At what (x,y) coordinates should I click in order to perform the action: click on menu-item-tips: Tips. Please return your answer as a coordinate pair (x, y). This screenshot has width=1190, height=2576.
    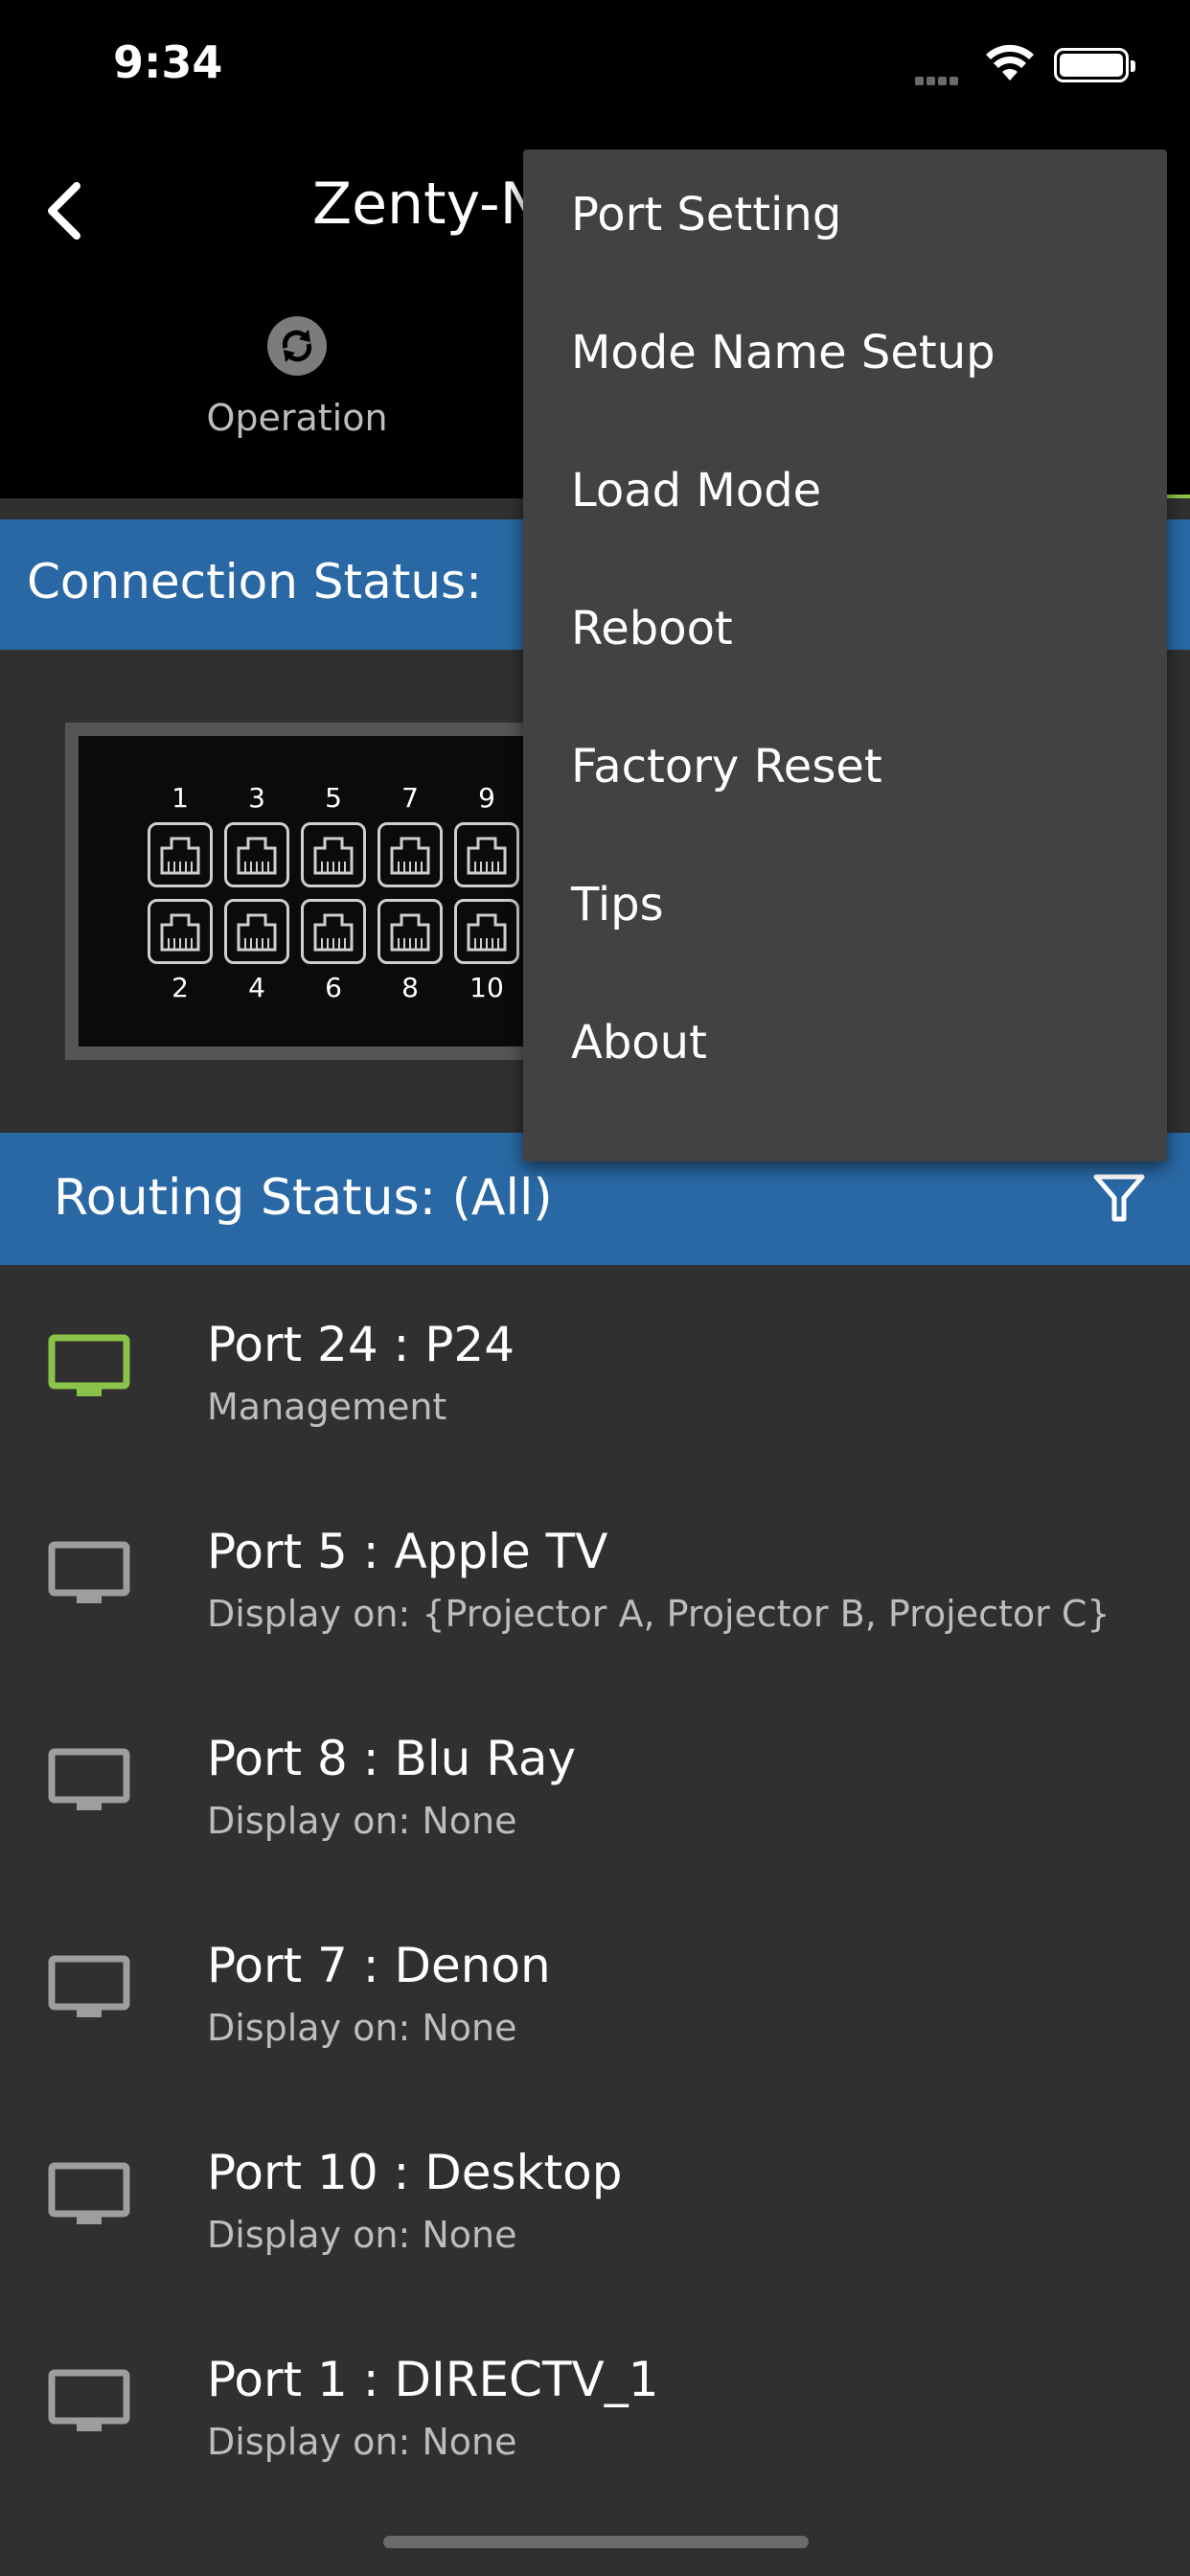
    Looking at the image, I should click on (845, 909).